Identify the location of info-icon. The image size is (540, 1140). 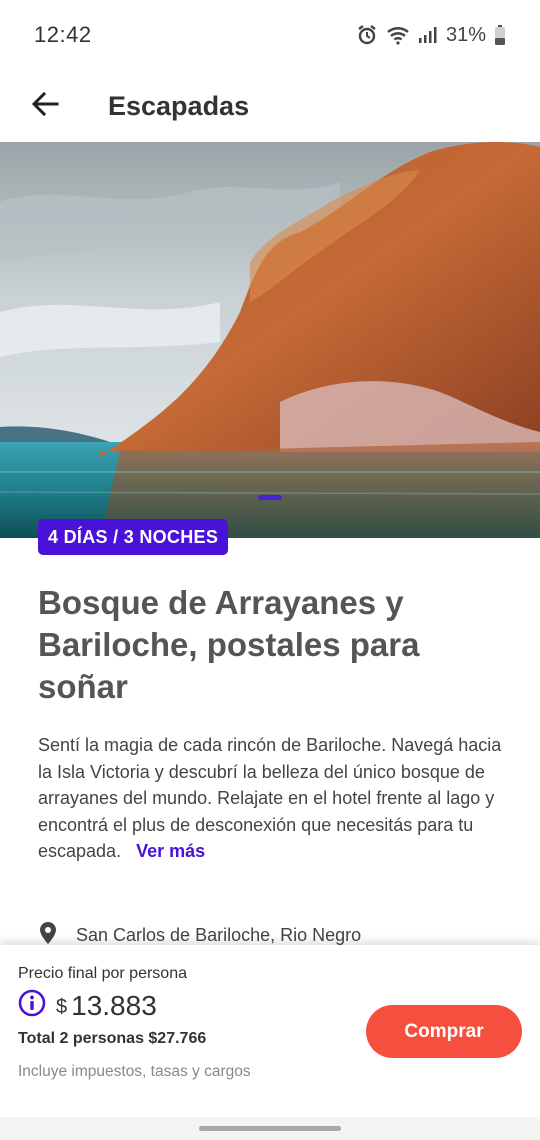
(32, 1005).